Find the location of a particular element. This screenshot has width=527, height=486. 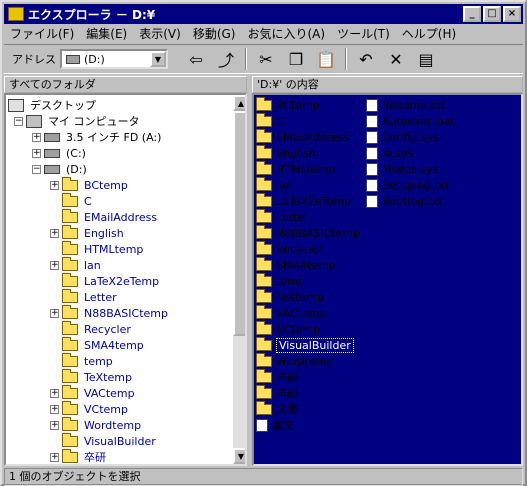

list-item: SMA4temp is located at coordinates (296, 264).